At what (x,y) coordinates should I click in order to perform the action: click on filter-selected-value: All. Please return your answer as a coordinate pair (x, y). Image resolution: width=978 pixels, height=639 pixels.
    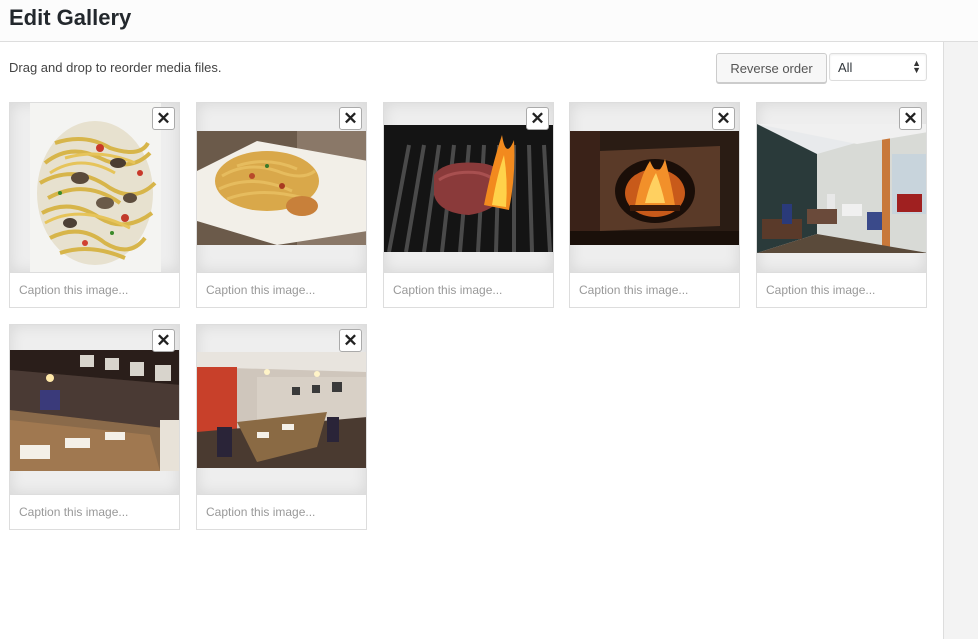
    Looking at the image, I should click on (845, 67).